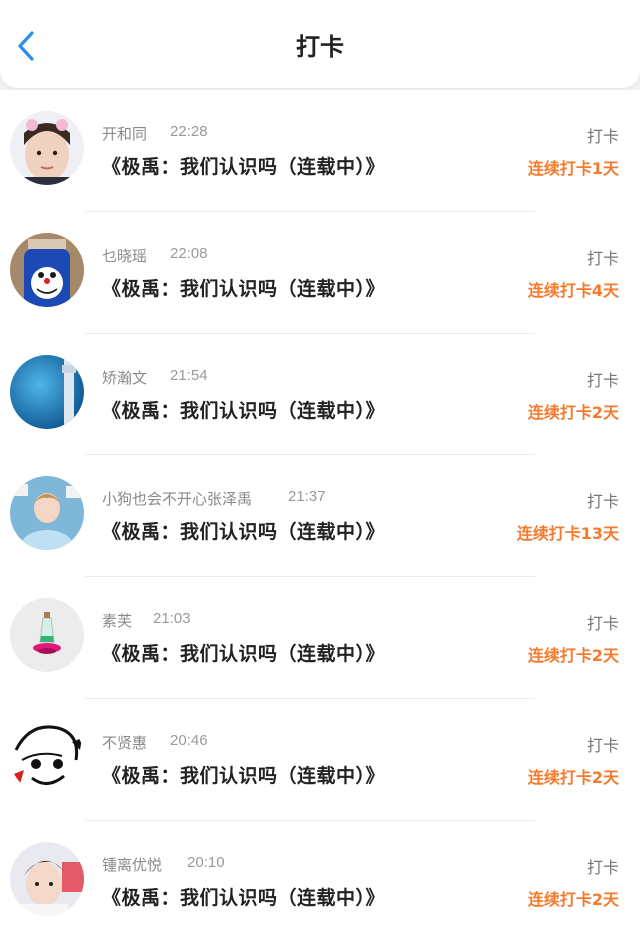 This screenshot has height=943, width=640. I want to click on checkin-time: 20:10, so click(206, 862).